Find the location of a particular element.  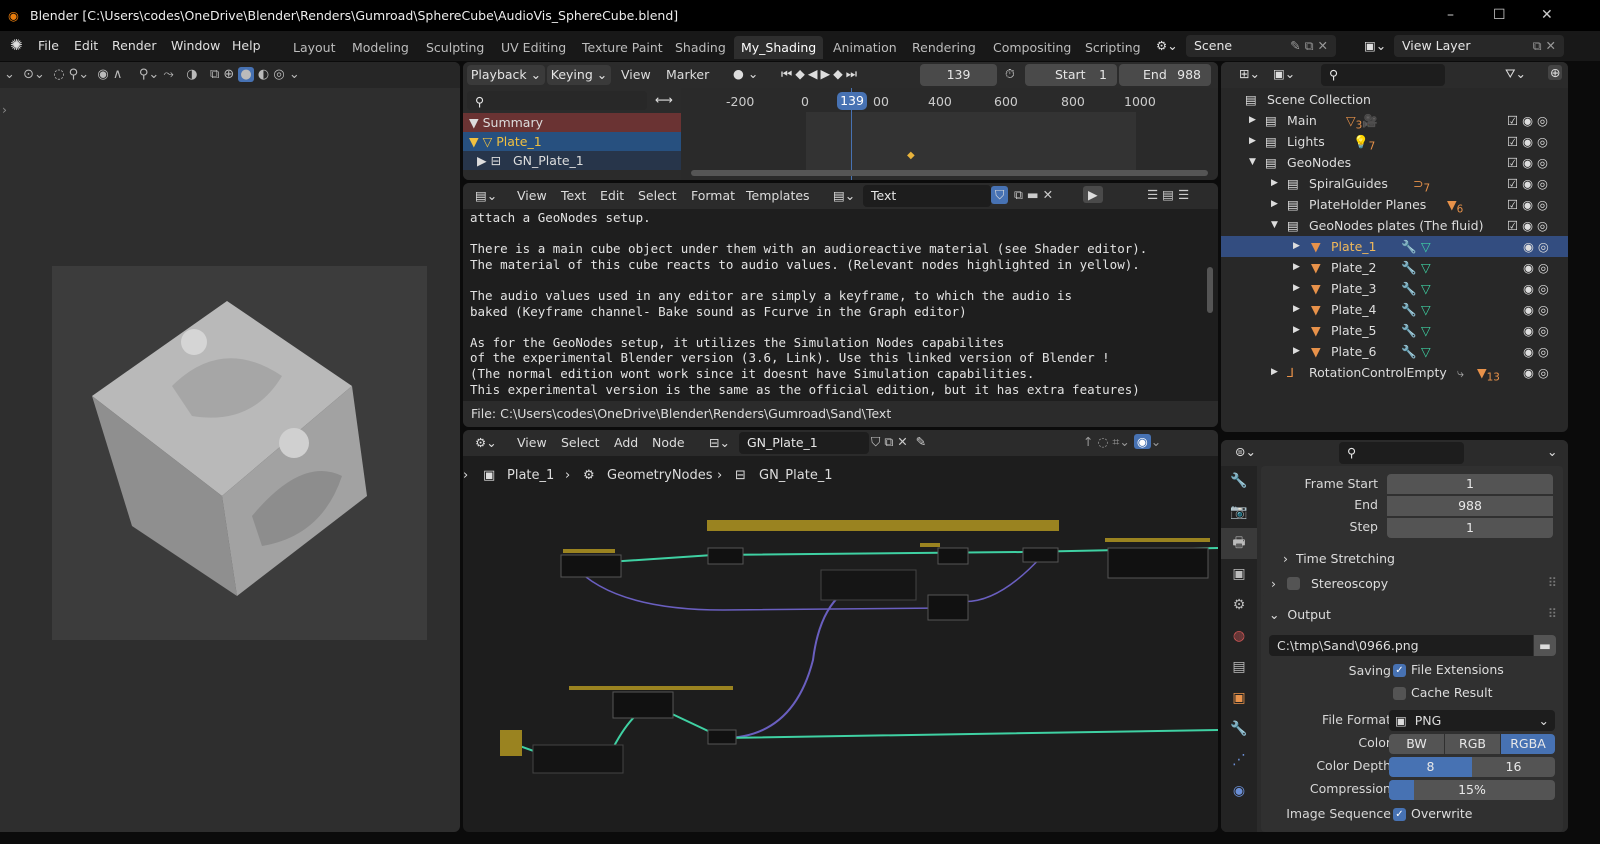

text-select-menu: Select is located at coordinates (657, 195).